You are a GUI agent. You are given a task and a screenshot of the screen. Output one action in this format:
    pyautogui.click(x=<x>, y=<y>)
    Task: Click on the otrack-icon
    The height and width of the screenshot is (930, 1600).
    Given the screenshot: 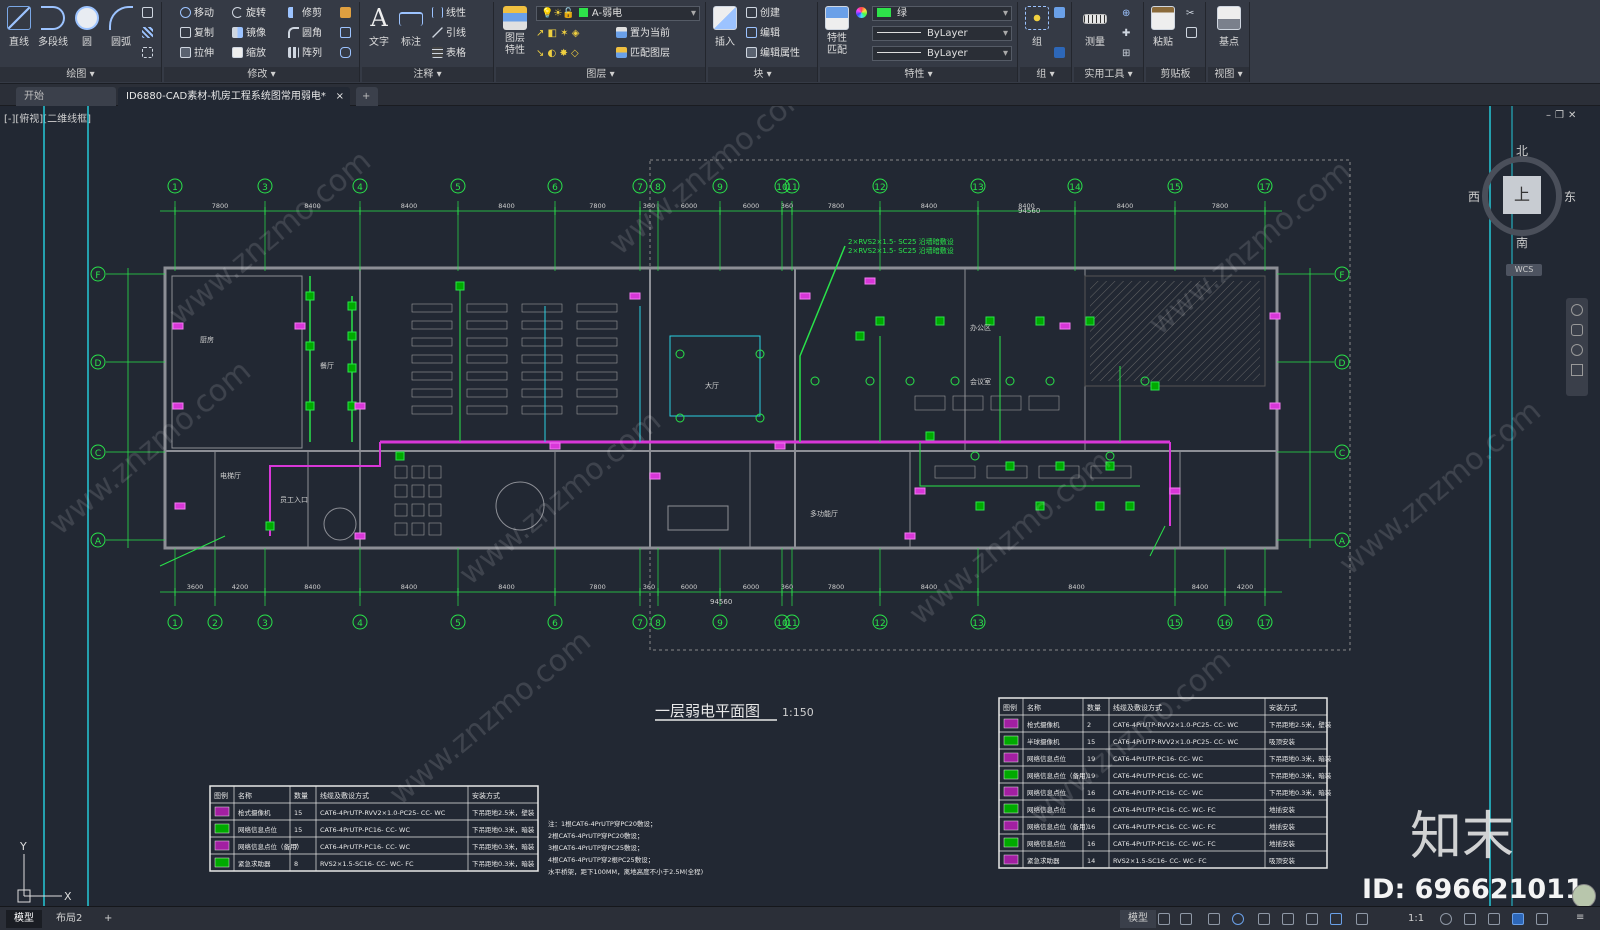 What is the action you would take?
    pyautogui.click(x=1288, y=919)
    